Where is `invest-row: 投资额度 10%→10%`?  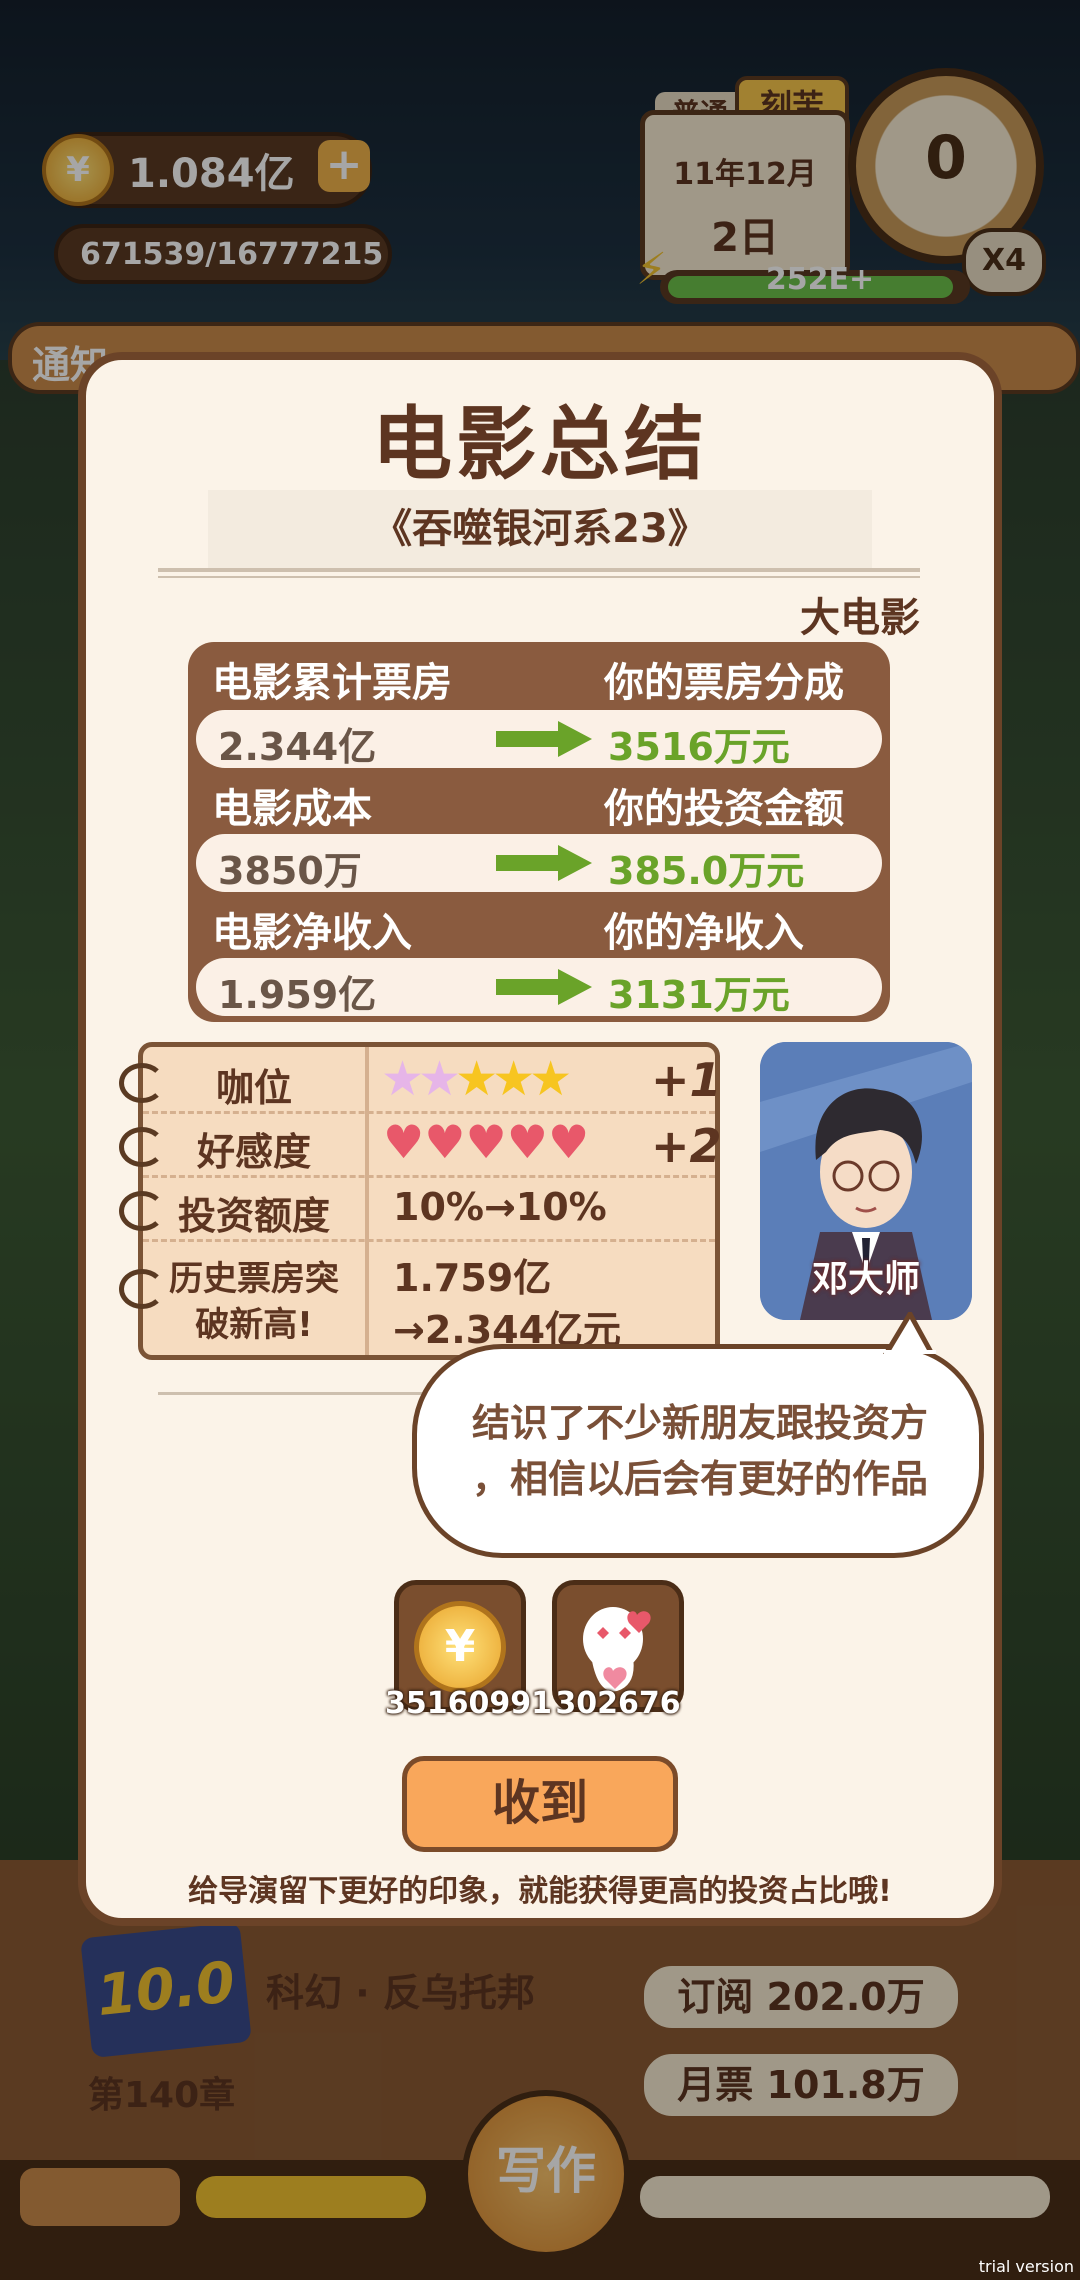 invest-row: 投资额度 10%→10% is located at coordinates (417, 1208).